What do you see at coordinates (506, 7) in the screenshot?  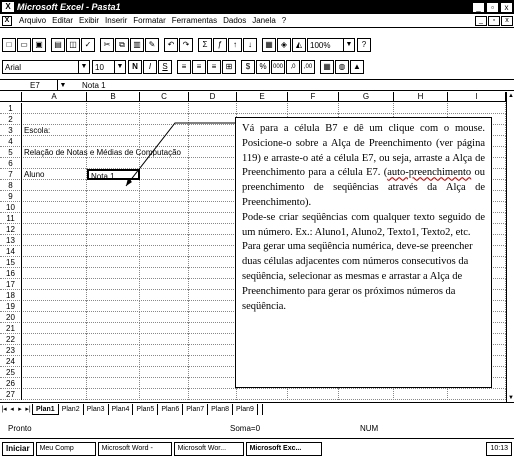 I see `close-button: x` at bounding box center [506, 7].